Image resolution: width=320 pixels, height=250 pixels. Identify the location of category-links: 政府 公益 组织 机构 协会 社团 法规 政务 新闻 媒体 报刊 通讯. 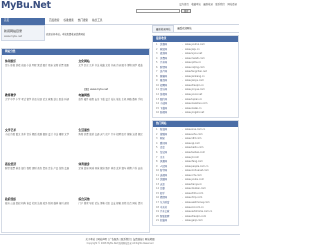
(39, 204).